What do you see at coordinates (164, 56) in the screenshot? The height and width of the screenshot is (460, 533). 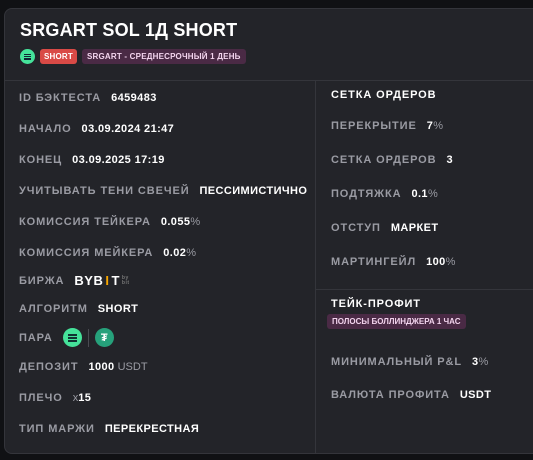 I see `strategy-badge: SRGART - СРЕДНЕСРОЧНЫЙ 1 ДЕНЬ` at bounding box center [164, 56].